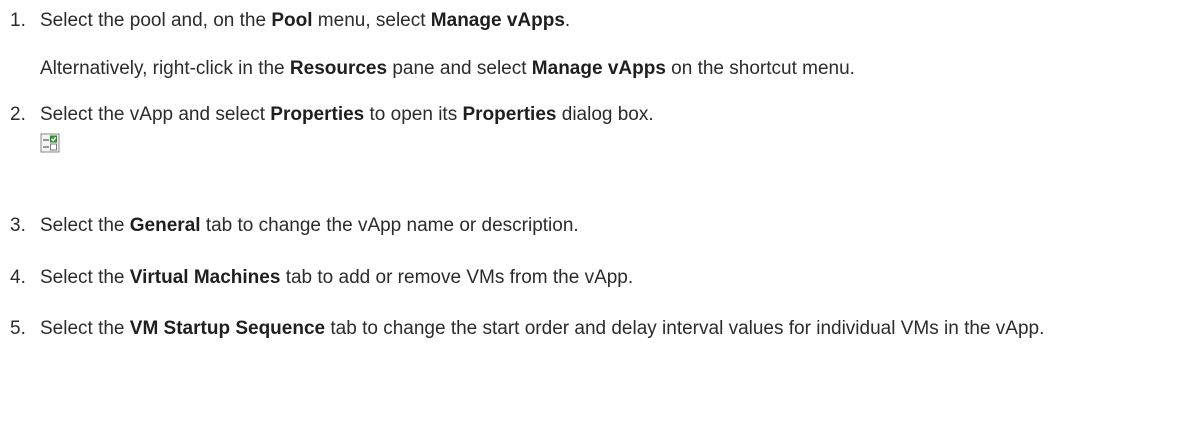  I want to click on step-number: 4., so click(18, 277).